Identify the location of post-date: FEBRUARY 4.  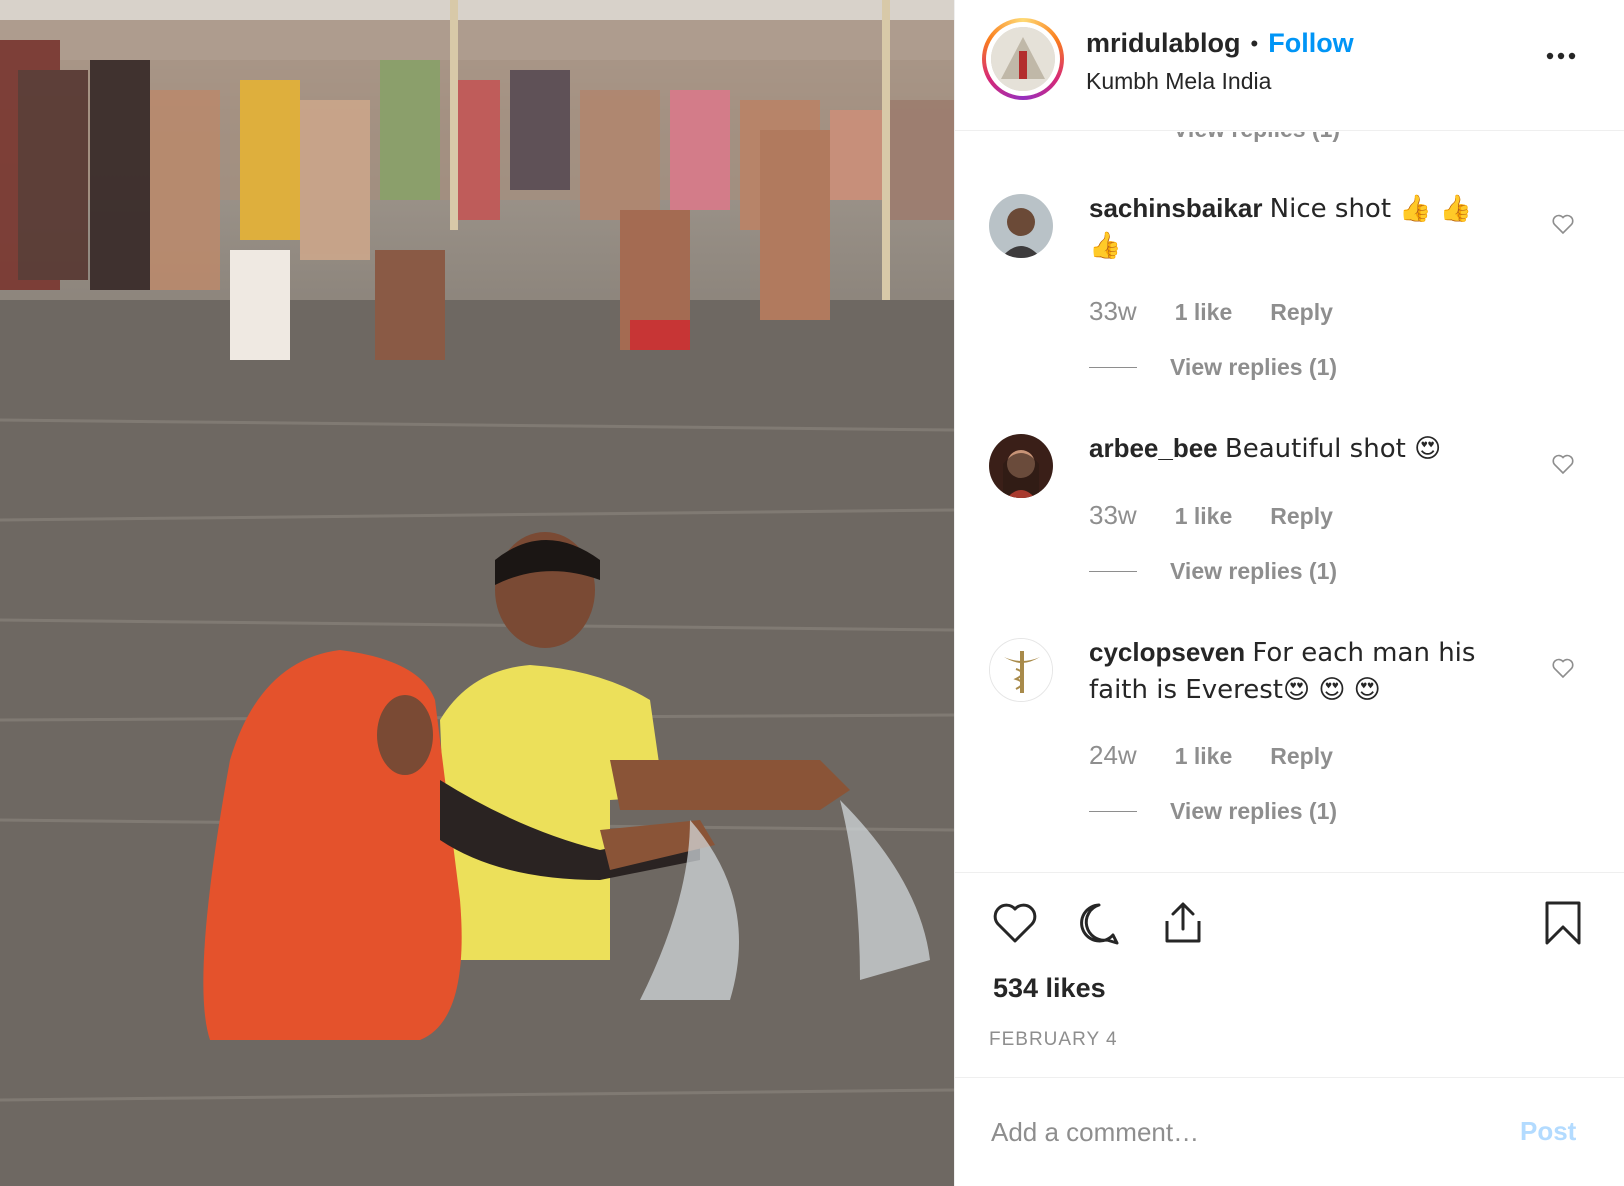
(1053, 1040).